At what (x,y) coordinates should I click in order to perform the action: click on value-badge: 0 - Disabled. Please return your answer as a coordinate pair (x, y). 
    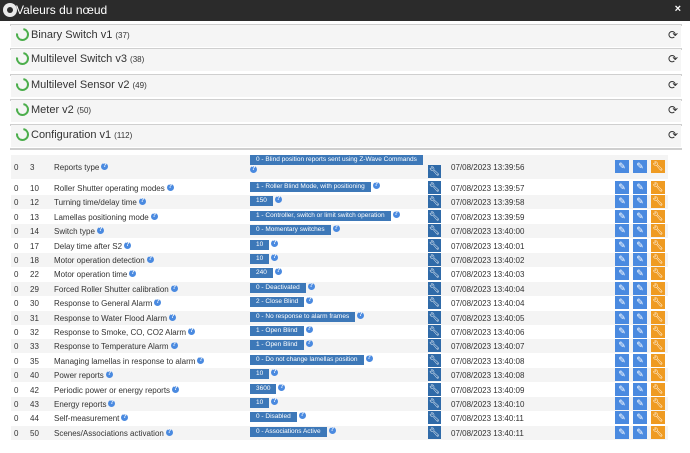
    Looking at the image, I should click on (273, 417).